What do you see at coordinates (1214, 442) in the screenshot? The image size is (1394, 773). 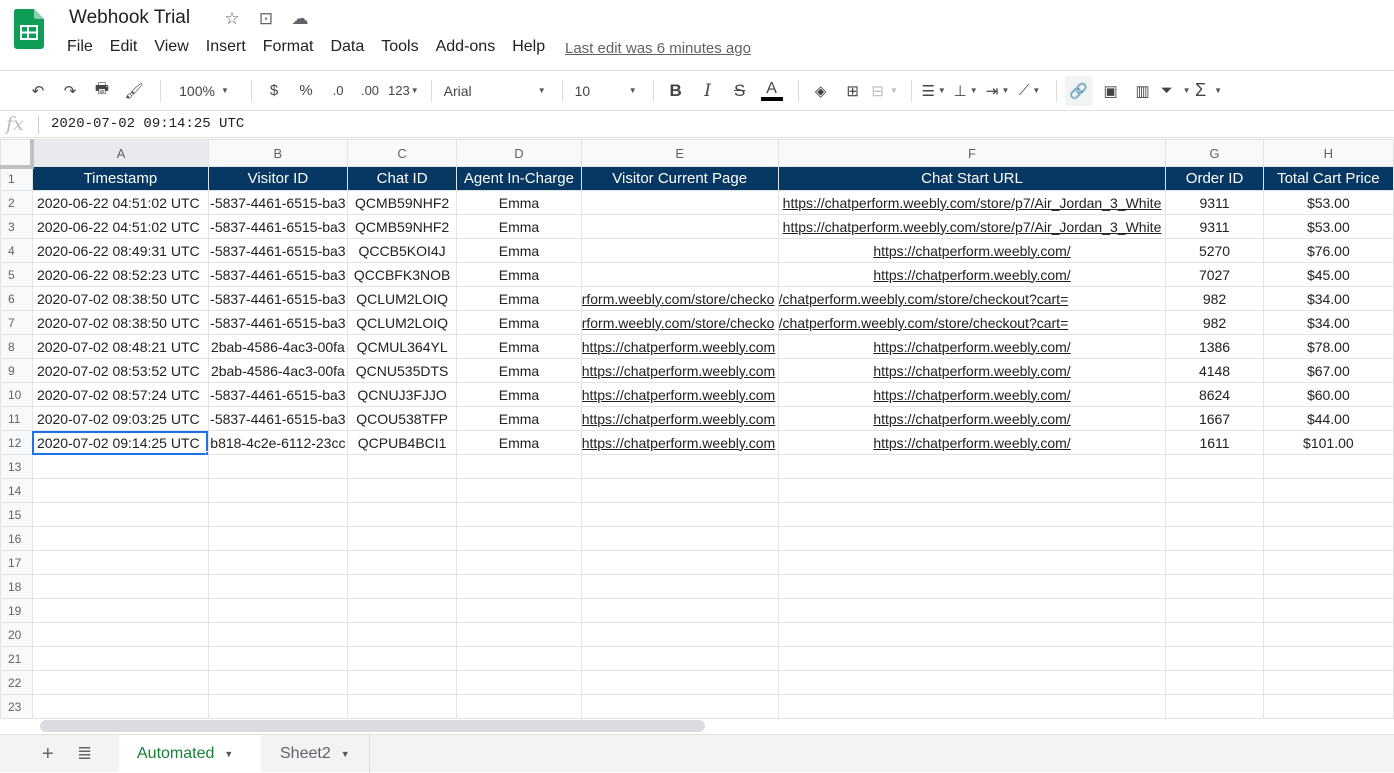 I see `cell: 1611` at bounding box center [1214, 442].